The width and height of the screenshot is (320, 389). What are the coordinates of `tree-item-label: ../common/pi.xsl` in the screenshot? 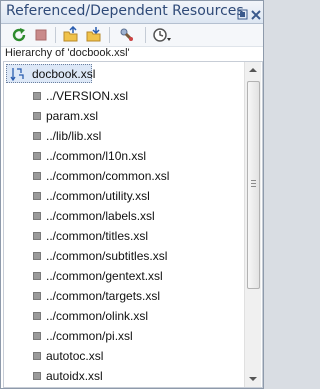 It's located at (89, 336).